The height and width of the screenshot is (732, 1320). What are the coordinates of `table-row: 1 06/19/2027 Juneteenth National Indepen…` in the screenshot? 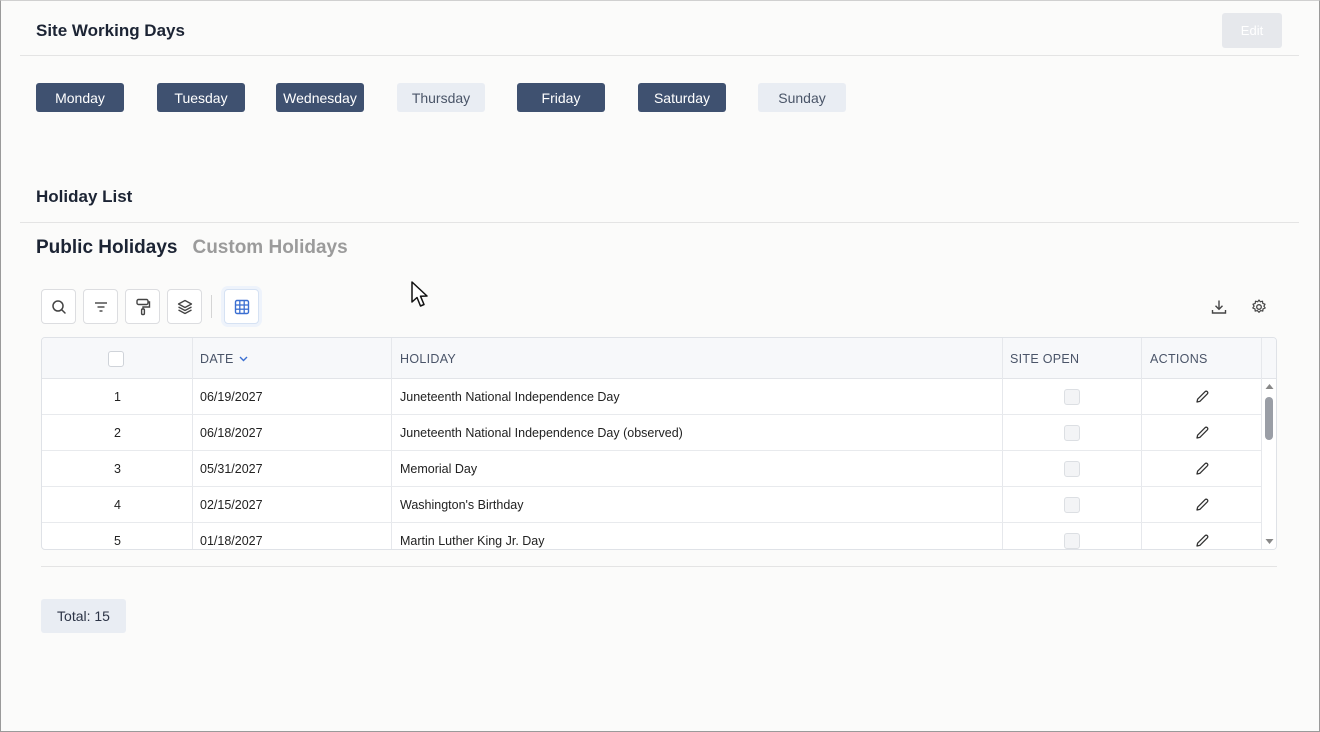 It's located at (651, 397).